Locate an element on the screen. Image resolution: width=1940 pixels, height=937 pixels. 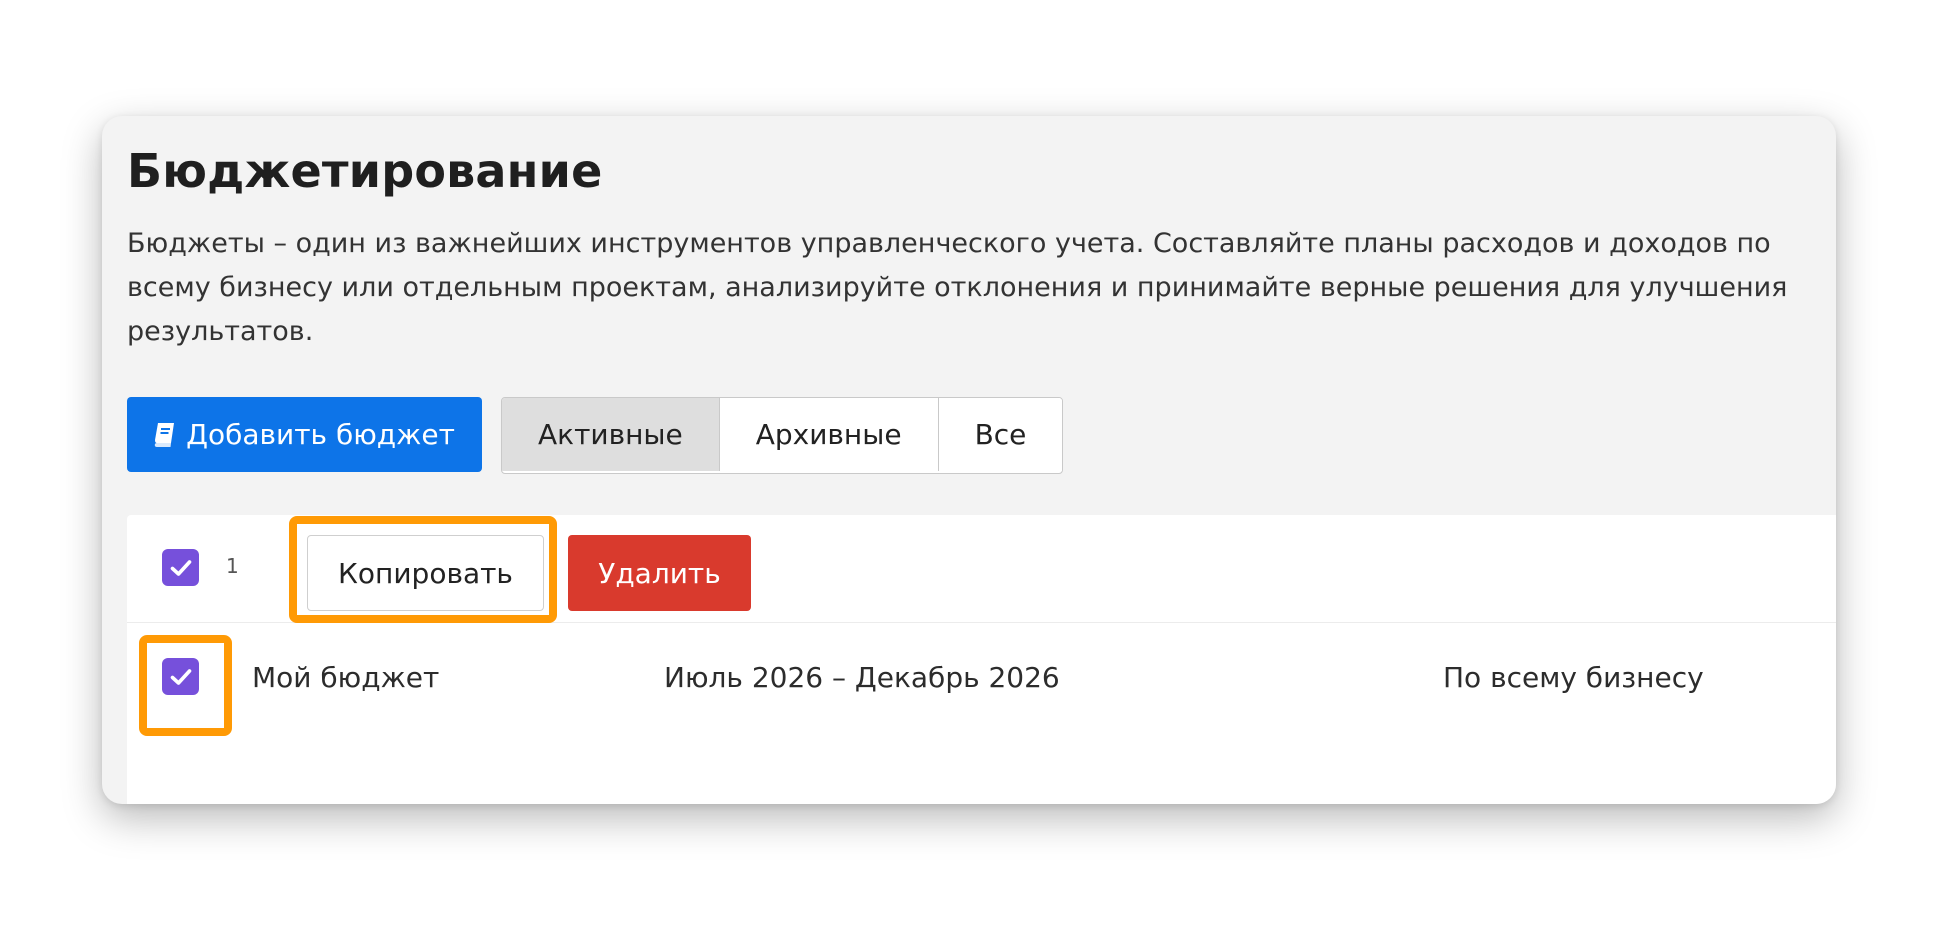
book-icon is located at coordinates (165, 435).